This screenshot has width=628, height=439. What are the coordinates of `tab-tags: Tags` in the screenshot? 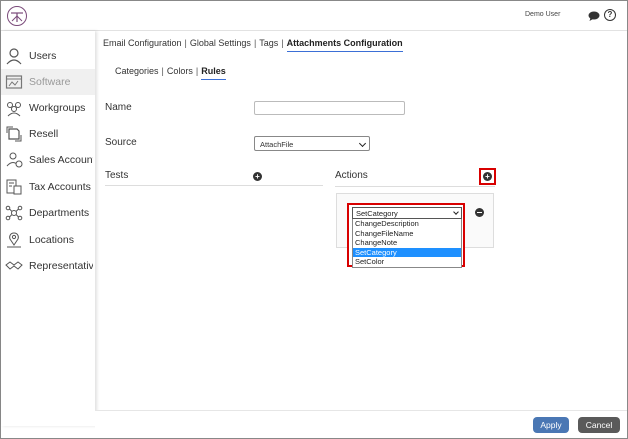 It's located at (268, 43).